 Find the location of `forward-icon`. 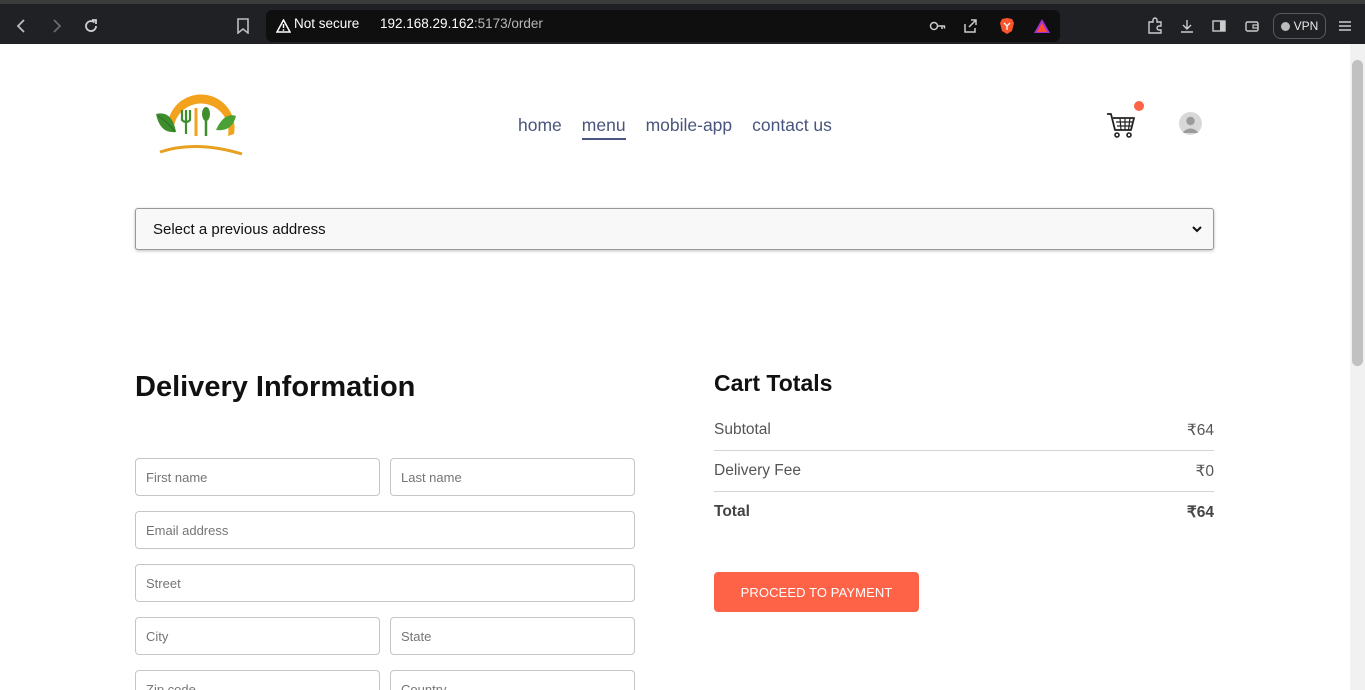

forward-icon is located at coordinates (56, 26).